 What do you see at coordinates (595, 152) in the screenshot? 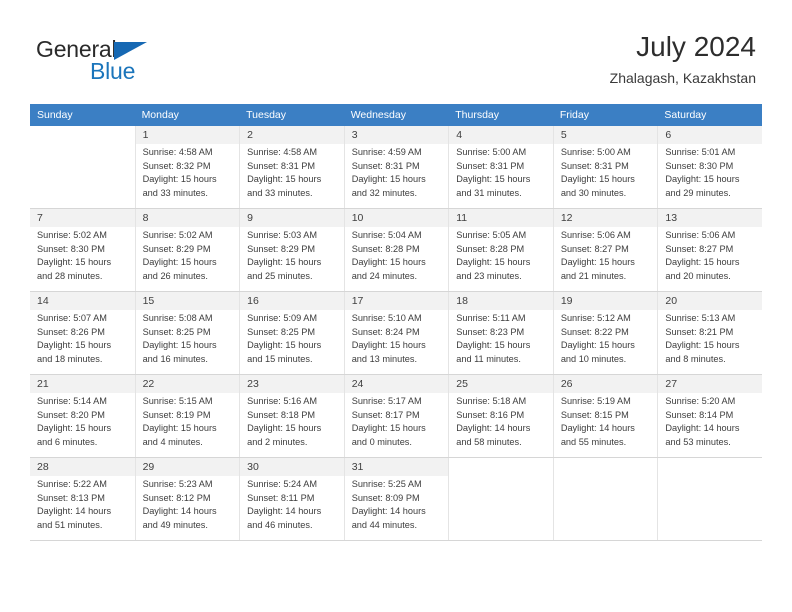
I see `sunrise-text: Sunrise: 5:00 AM` at bounding box center [595, 152].